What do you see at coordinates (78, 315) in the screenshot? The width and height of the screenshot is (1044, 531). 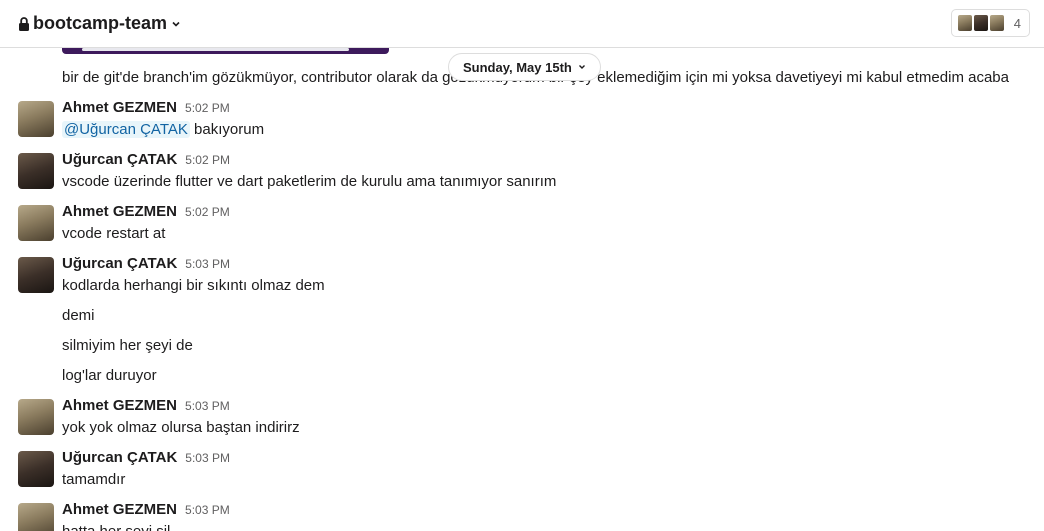 I see `message-text: demi` at bounding box center [78, 315].